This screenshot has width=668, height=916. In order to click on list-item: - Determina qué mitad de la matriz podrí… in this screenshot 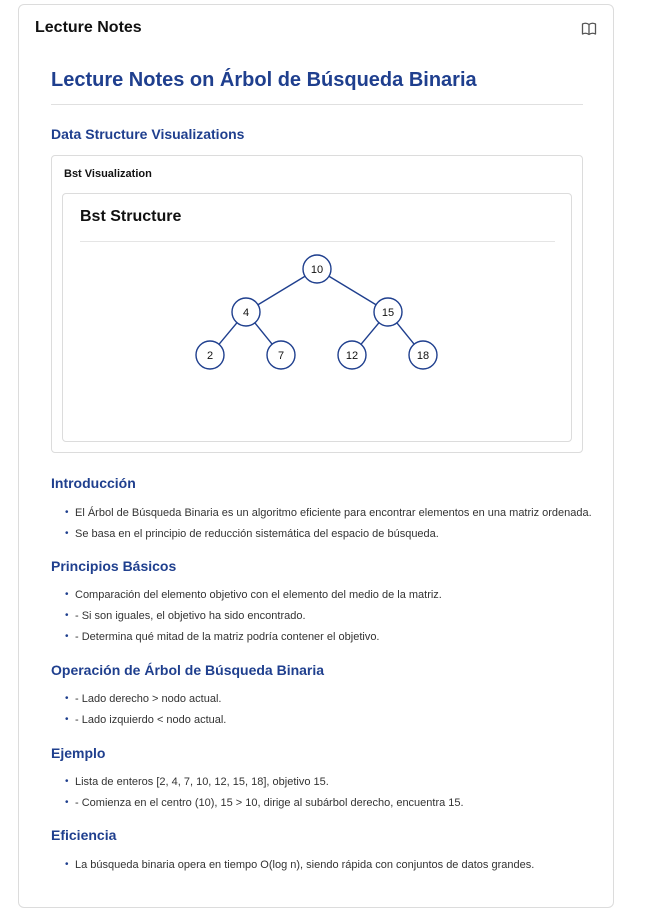, I will do `click(252, 640)`.